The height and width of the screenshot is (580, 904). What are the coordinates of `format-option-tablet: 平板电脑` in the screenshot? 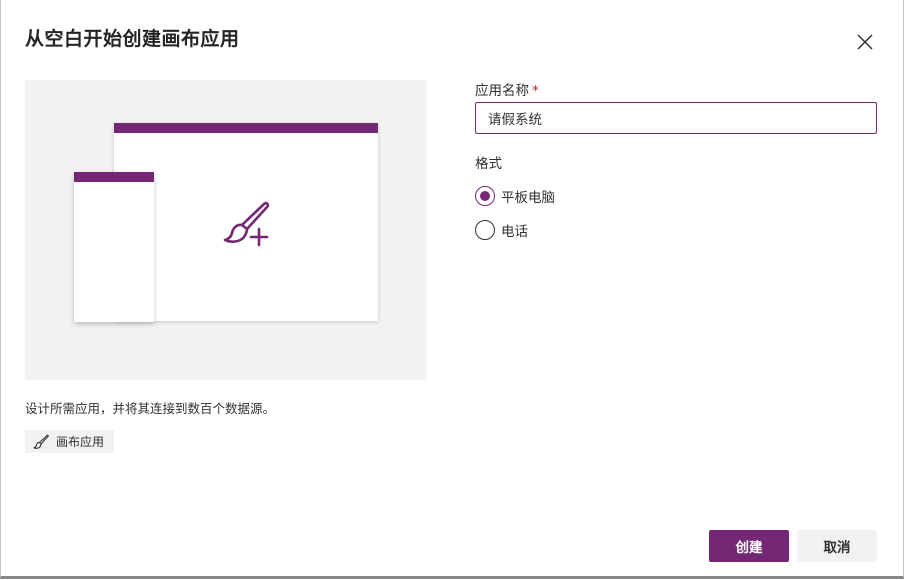 It's located at (515, 196).